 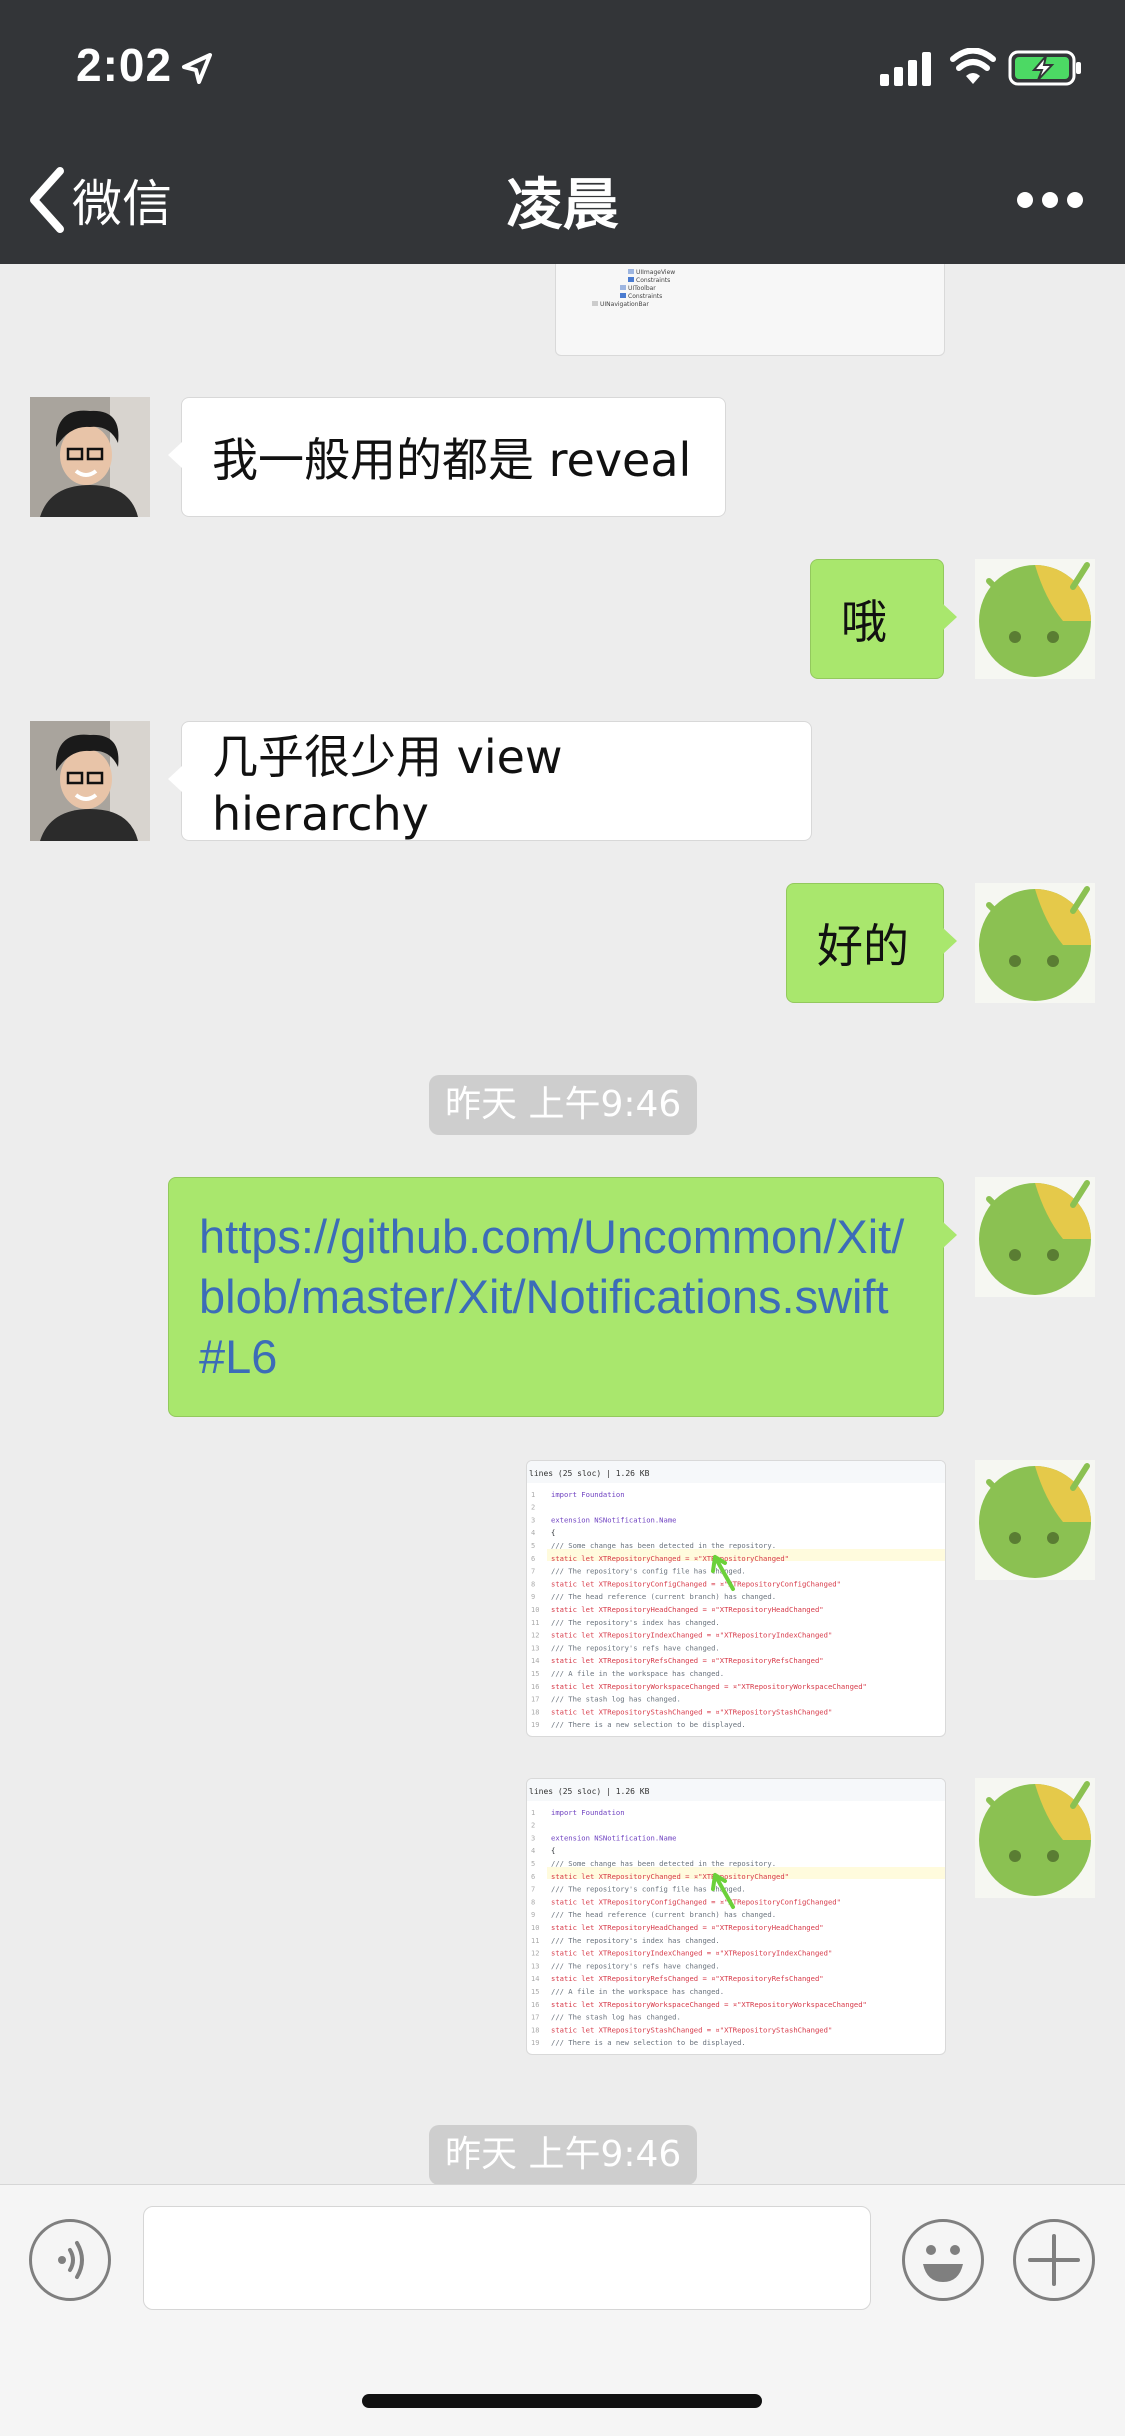 I want to click on smiley-face-icon, so click(x=943, y=2263).